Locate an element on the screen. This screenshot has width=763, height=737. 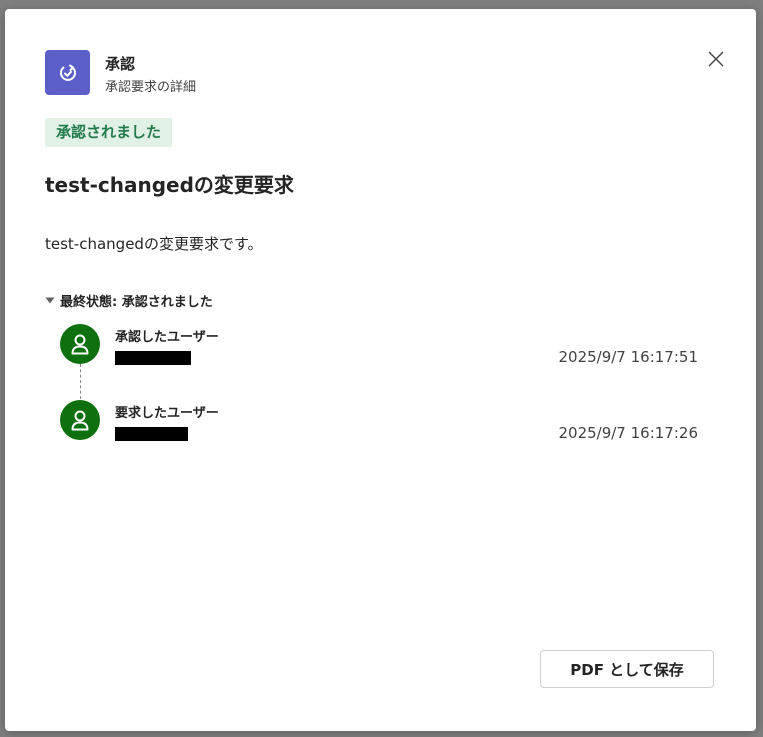
requester-name-redacted is located at coordinates (151, 434).